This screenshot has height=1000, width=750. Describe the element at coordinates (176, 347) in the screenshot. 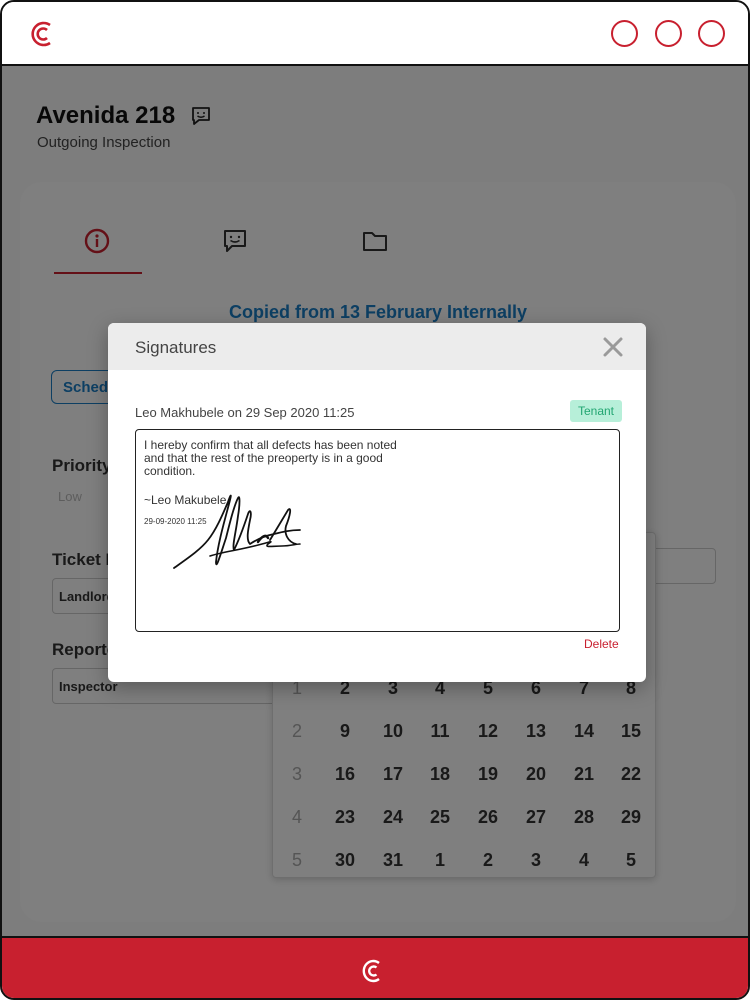

I see `modal-title: Signatures` at that location.